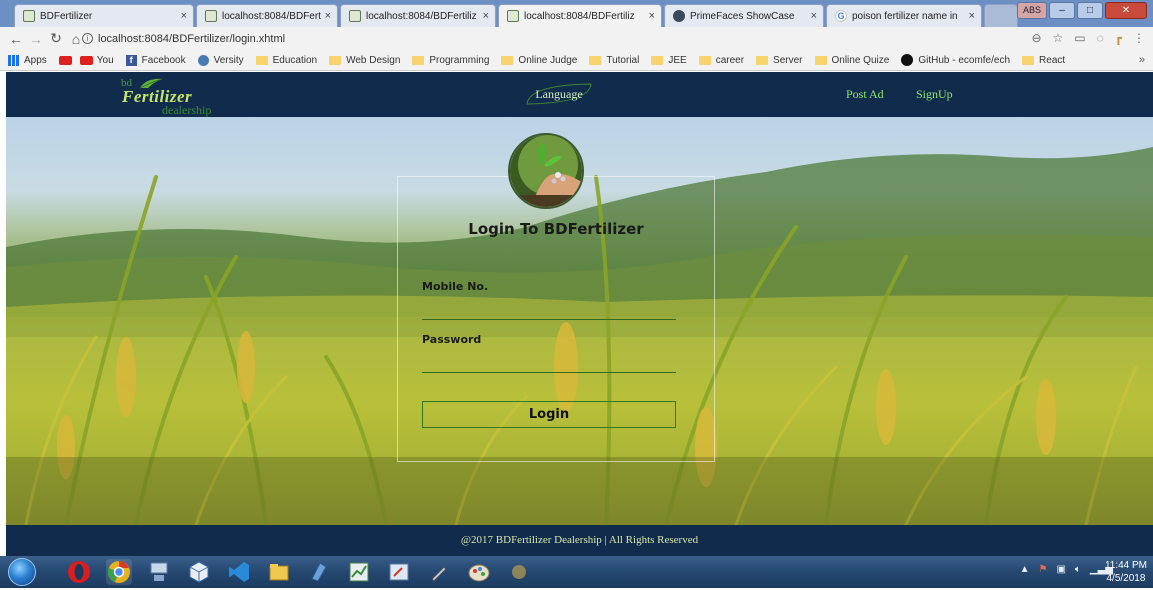 The height and width of the screenshot is (590, 1153). What do you see at coordinates (576, 572) in the screenshot?
I see `windows-taskbar: ▲ ⚑ ▣ 🔈︎ ▁▃▅ 11:44 PM 4/5/2018` at bounding box center [576, 572].